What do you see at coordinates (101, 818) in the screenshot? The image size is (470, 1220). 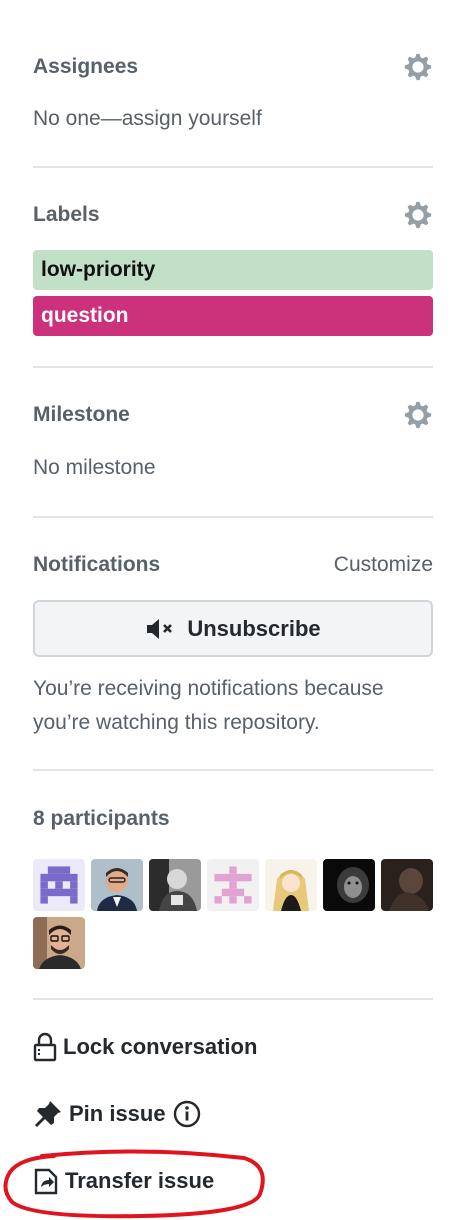 I see `participants-title: 8 participants` at bounding box center [101, 818].